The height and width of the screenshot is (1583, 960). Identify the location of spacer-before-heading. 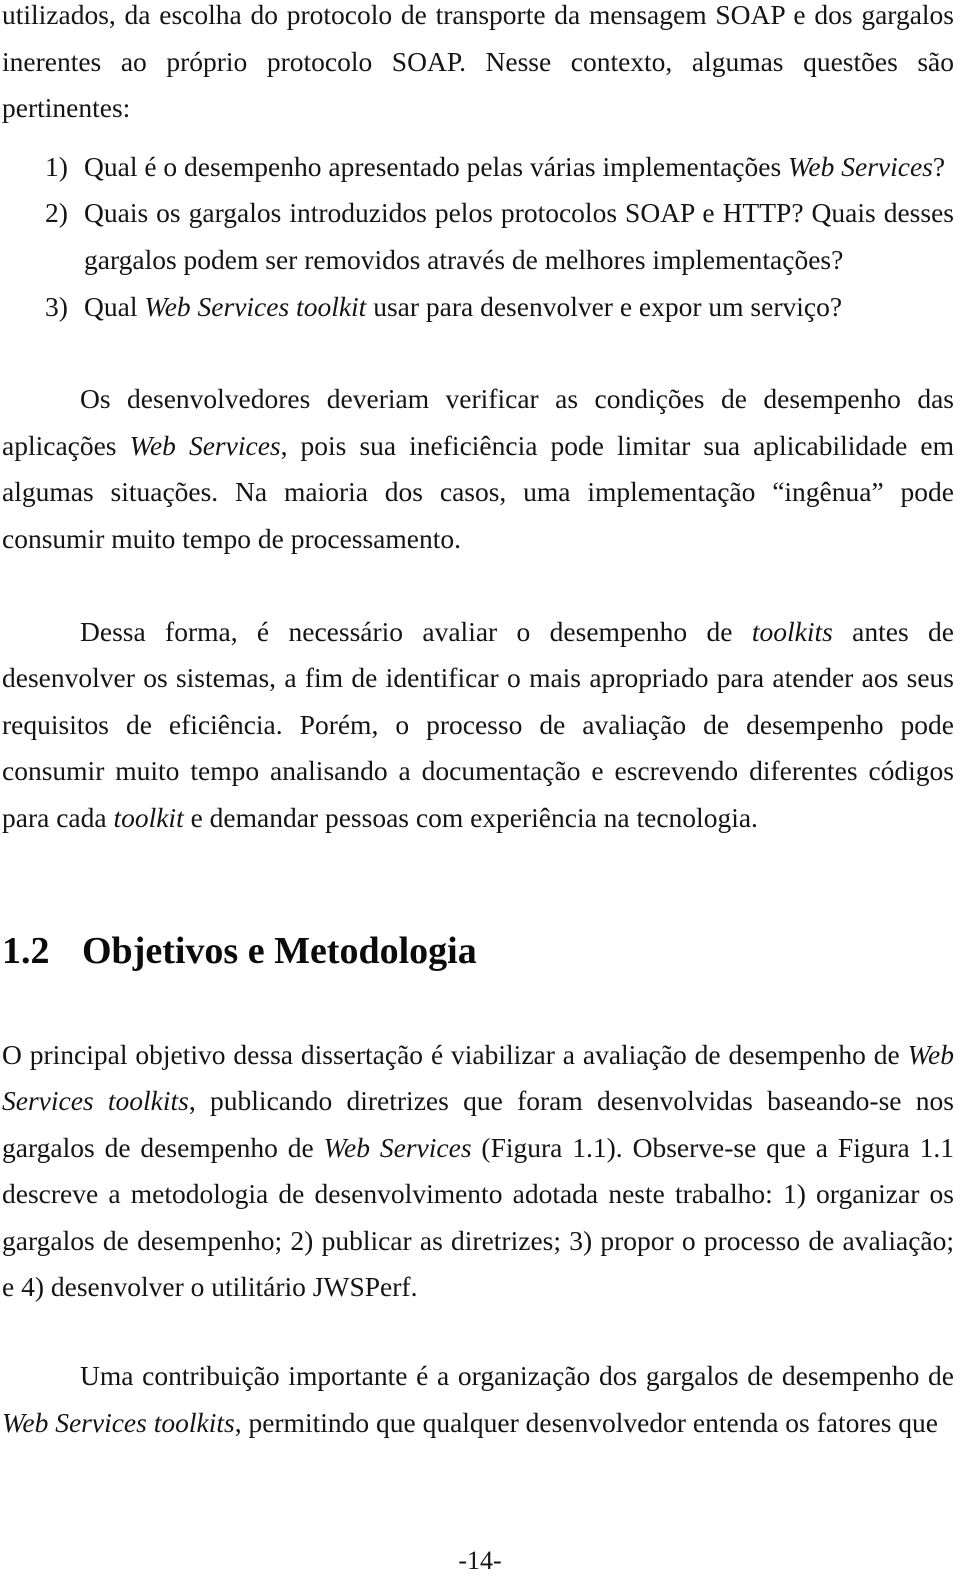
(478, 885).